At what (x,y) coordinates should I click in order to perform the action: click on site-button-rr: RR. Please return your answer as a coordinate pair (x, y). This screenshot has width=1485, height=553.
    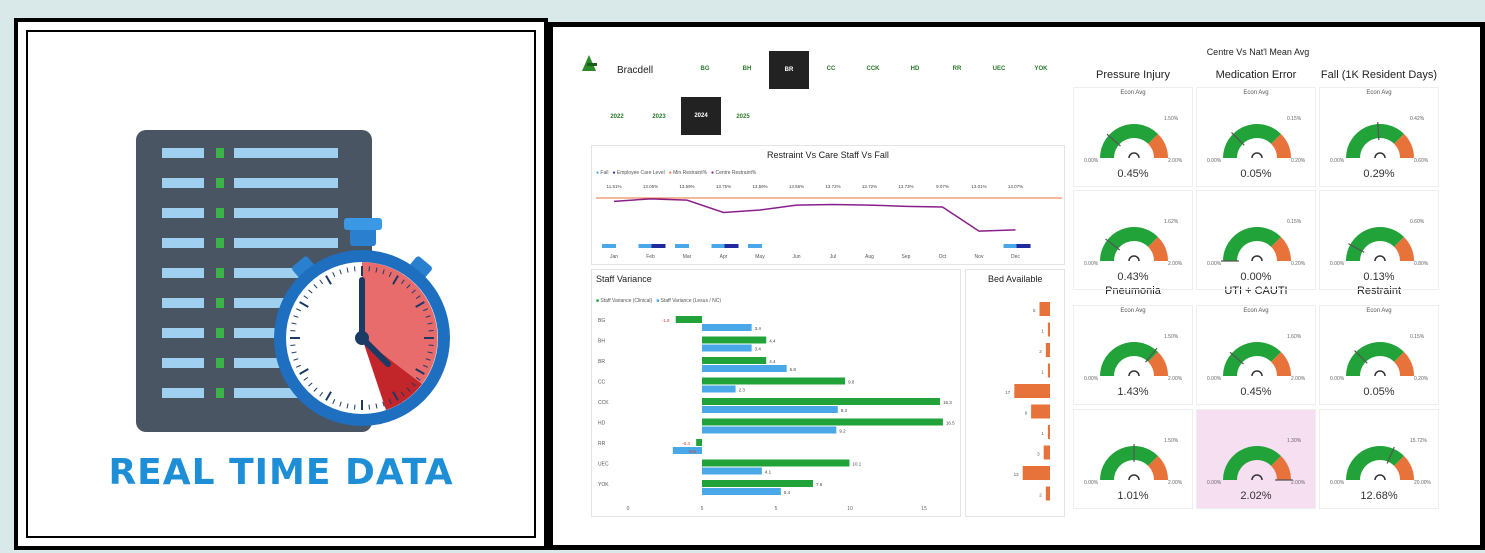
    Looking at the image, I should click on (957, 69).